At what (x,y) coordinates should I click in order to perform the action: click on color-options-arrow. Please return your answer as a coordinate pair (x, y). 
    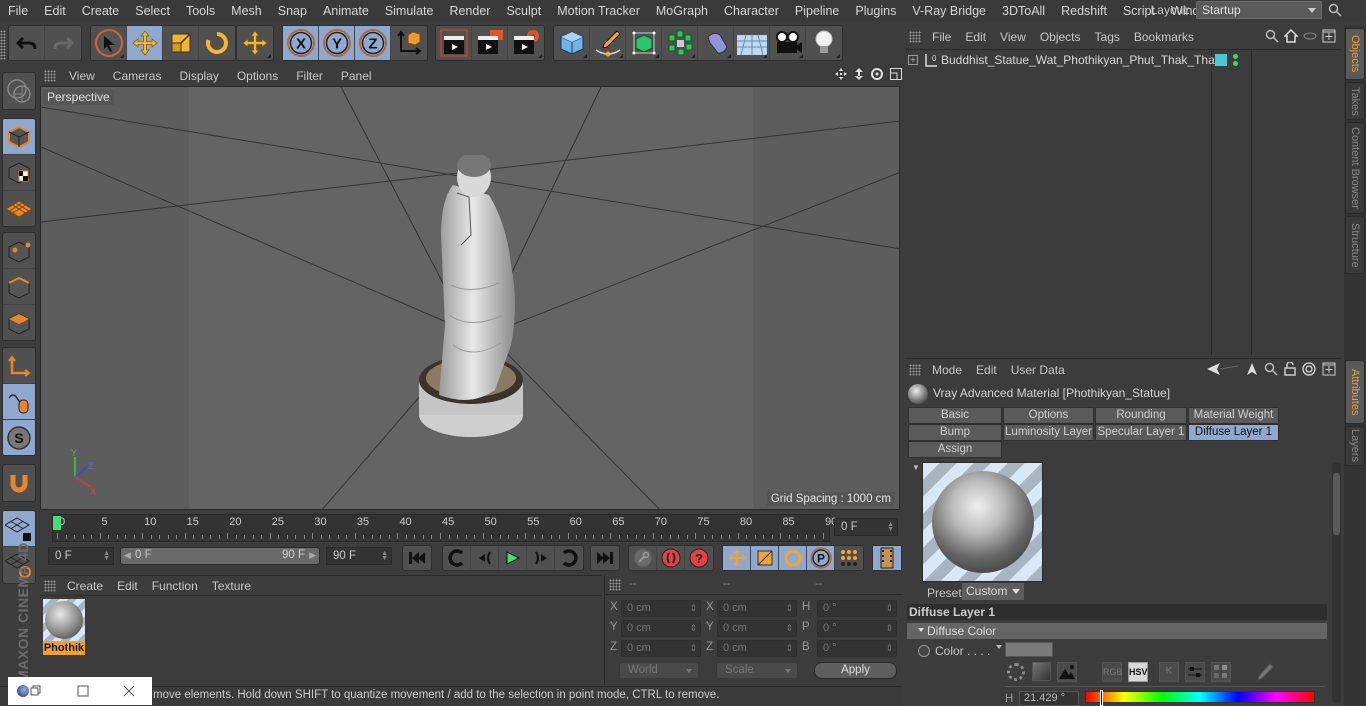
    Looking at the image, I should click on (999, 648).